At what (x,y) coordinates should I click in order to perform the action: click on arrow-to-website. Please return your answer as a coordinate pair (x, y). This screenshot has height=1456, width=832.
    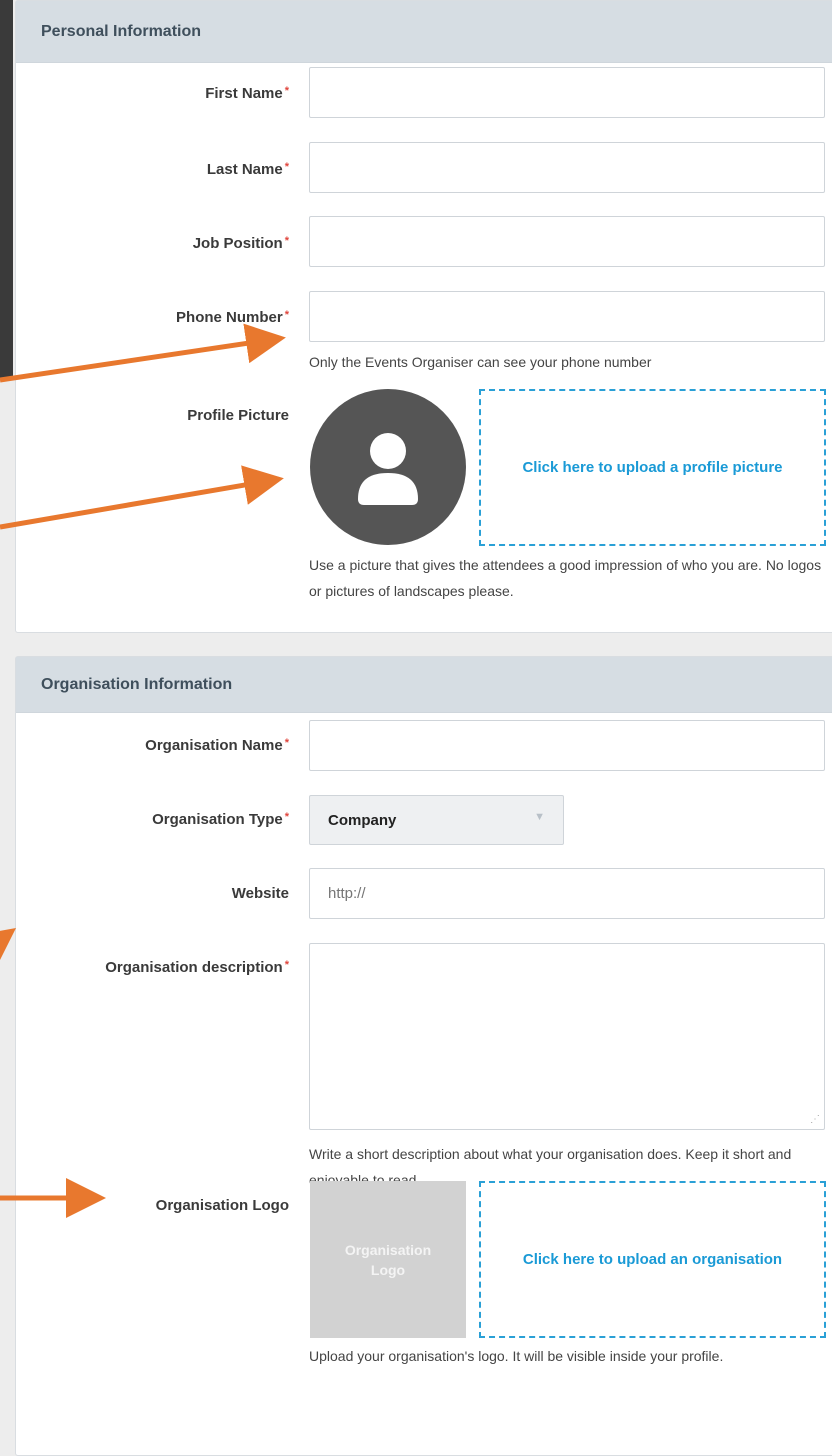
    Looking at the image, I should click on (8, 948).